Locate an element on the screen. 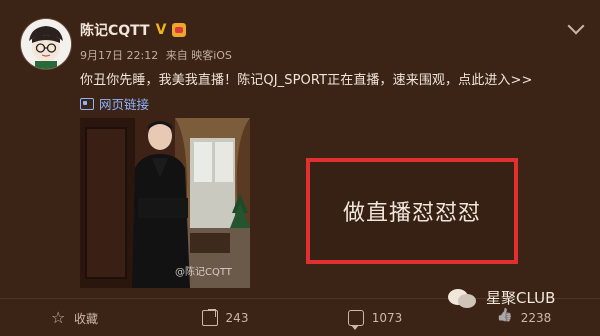 The width and height of the screenshot is (600, 336). brand-watermark: 星聚CLUB is located at coordinates (501, 297).